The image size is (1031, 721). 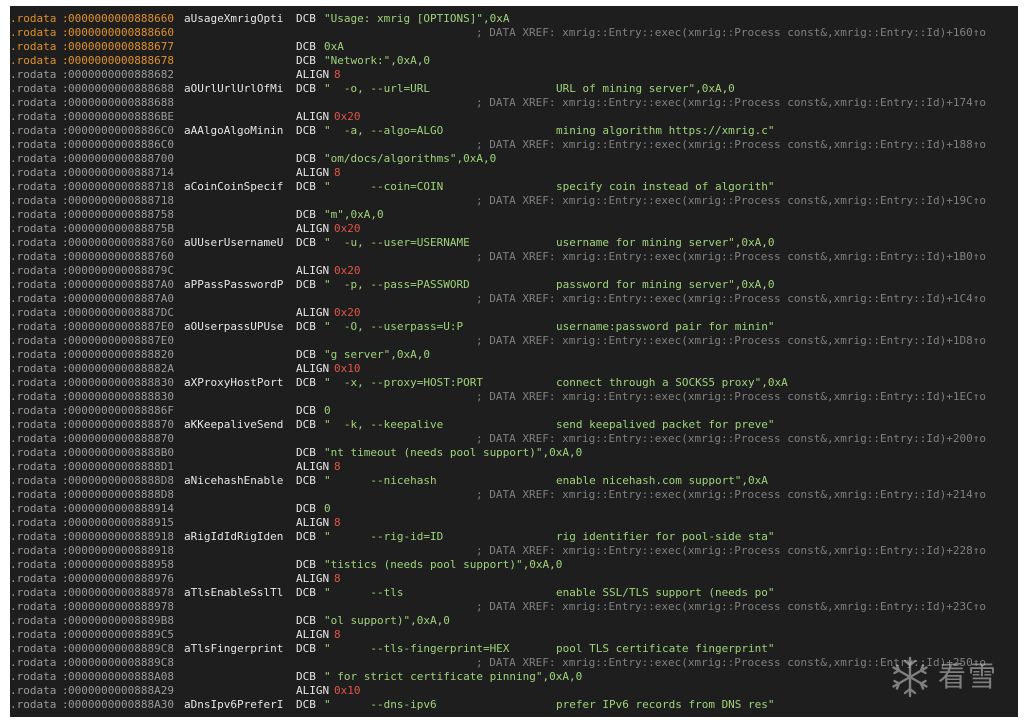 I want to click on listing-line: .rodata 00000000008886BE: ALIGN 0x20, so click(x=514, y=117).